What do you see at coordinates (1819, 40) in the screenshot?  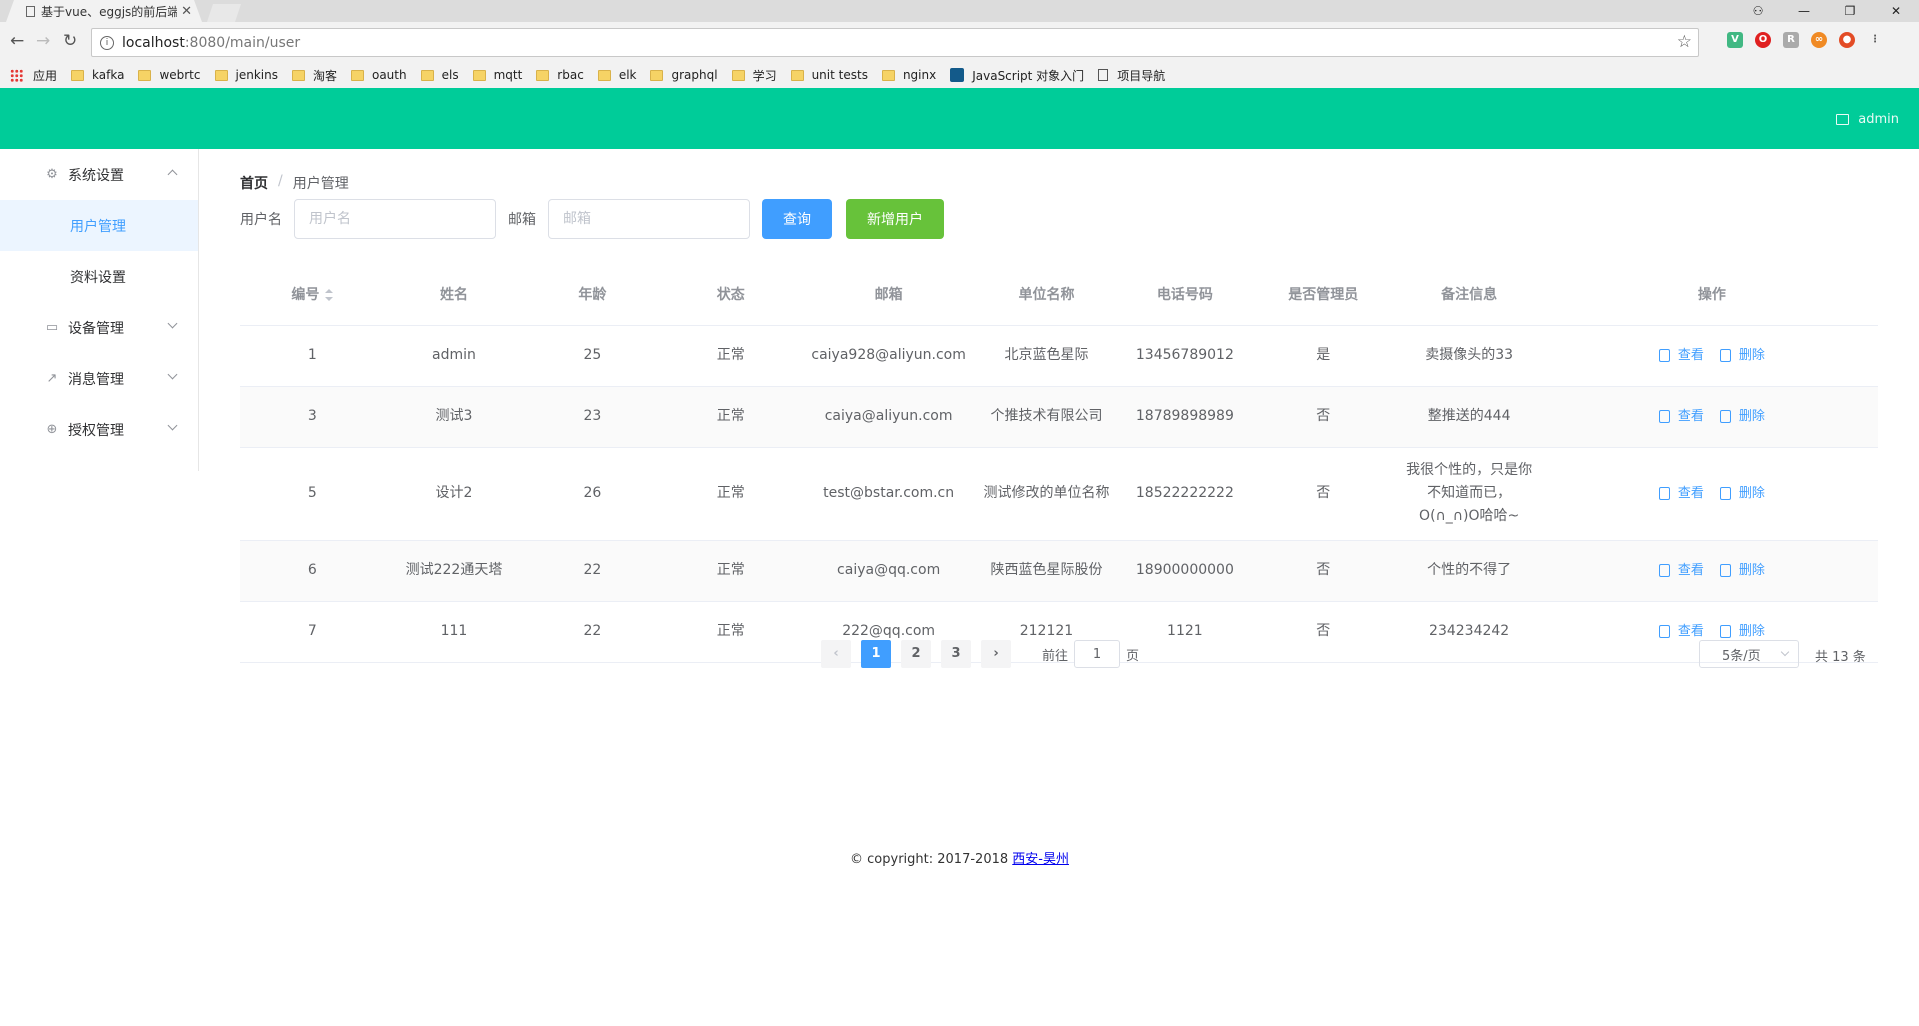 I see `extension-icon: ∞` at bounding box center [1819, 40].